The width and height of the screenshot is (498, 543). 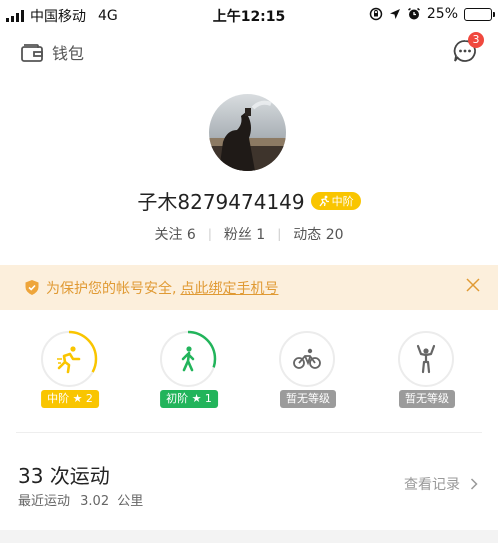 I want to click on wallet-icon, so click(x=32, y=53).